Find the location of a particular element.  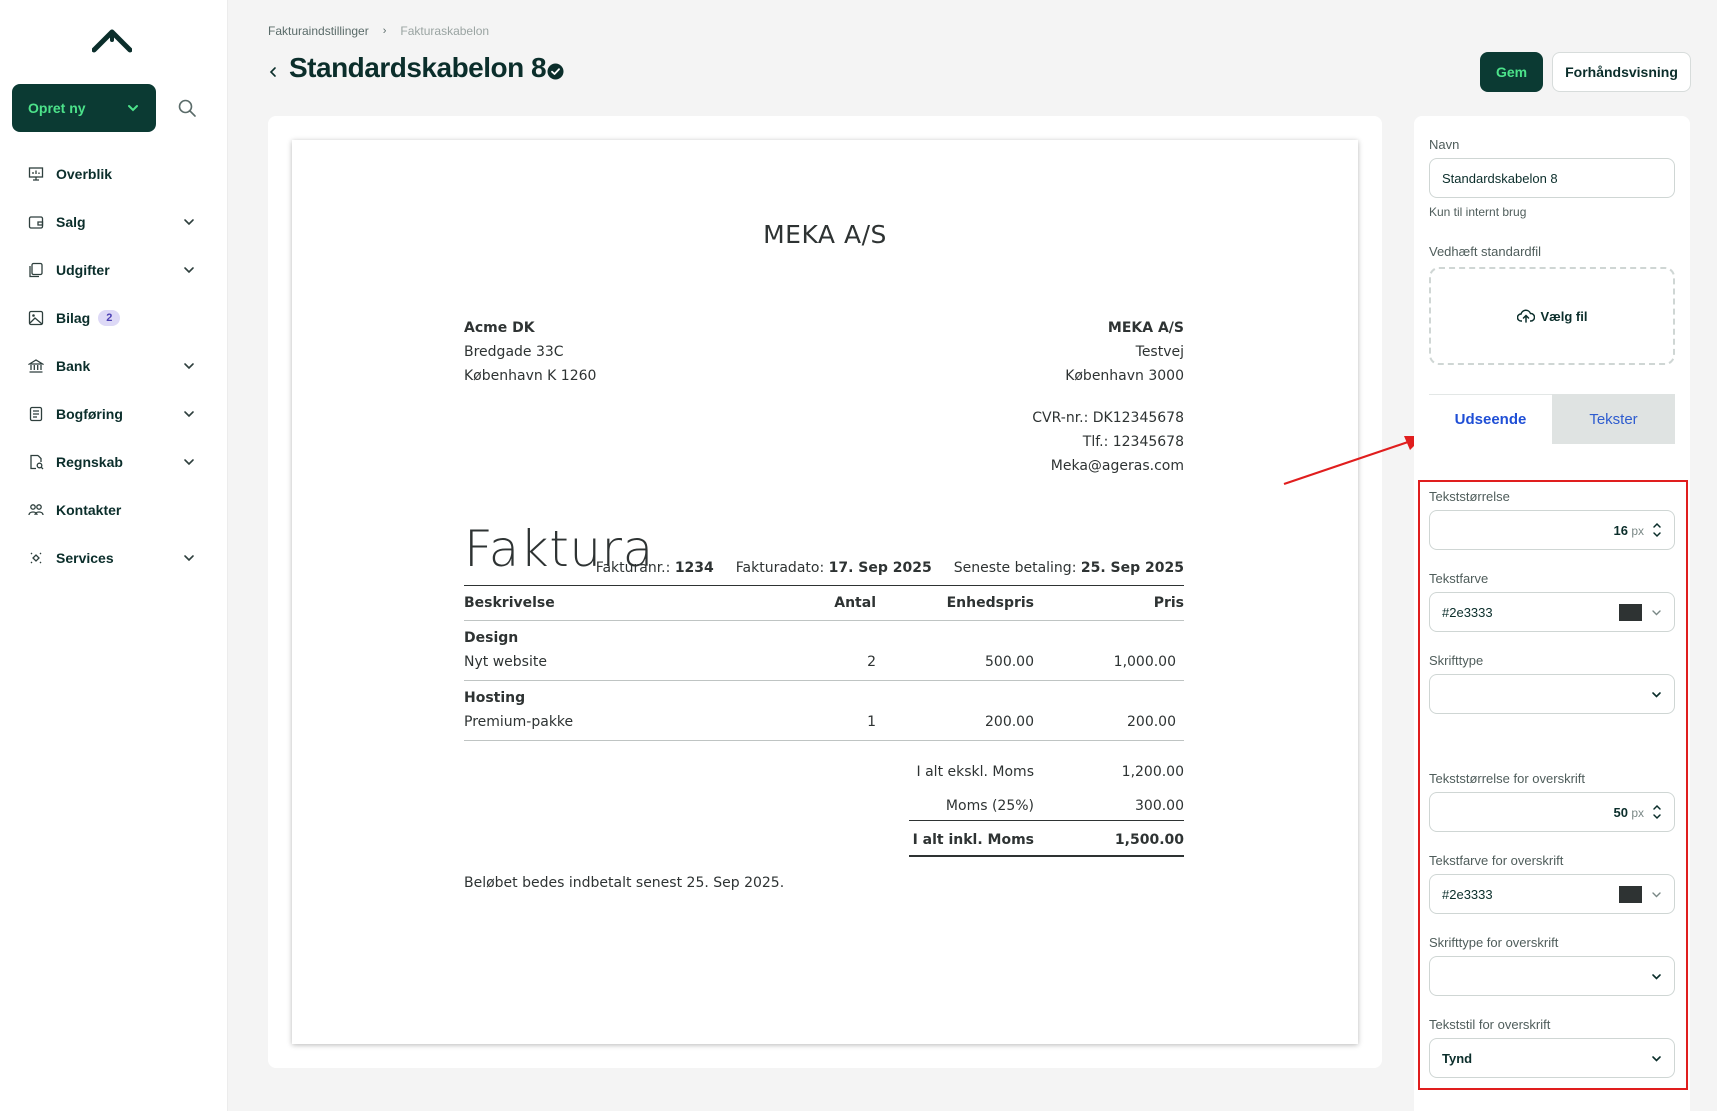

sidebar-item-salg: Salg is located at coordinates (114, 222).